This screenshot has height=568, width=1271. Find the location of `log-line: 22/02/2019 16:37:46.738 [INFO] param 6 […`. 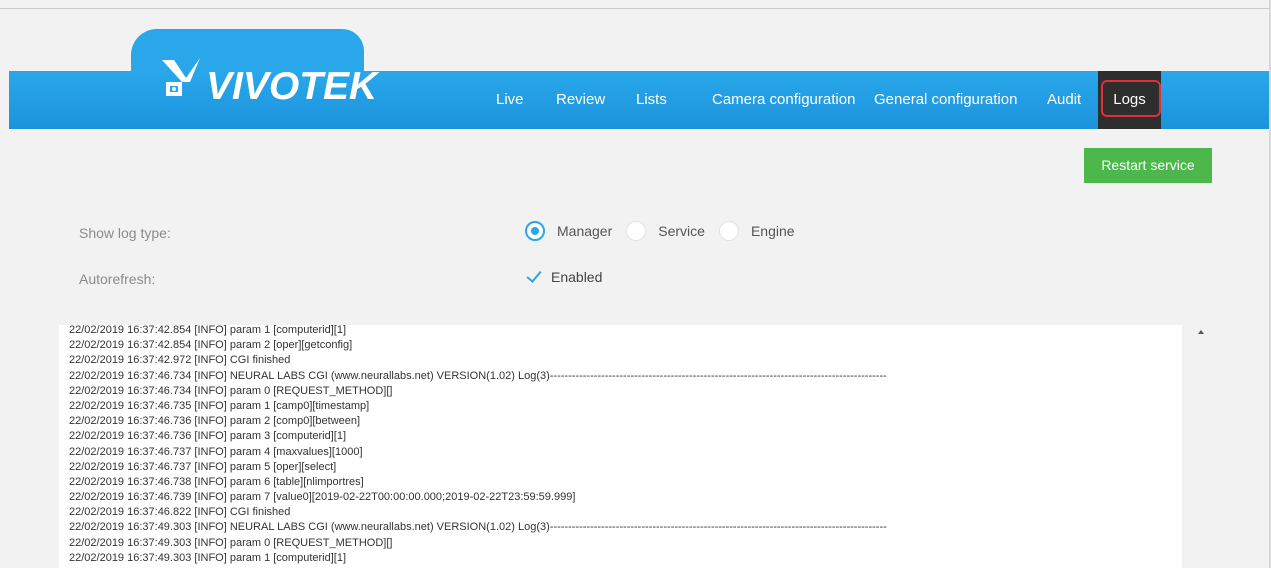

log-line: 22/02/2019 16:37:46.738 [INFO] param 6 [… is located at coordinates (216, 481).